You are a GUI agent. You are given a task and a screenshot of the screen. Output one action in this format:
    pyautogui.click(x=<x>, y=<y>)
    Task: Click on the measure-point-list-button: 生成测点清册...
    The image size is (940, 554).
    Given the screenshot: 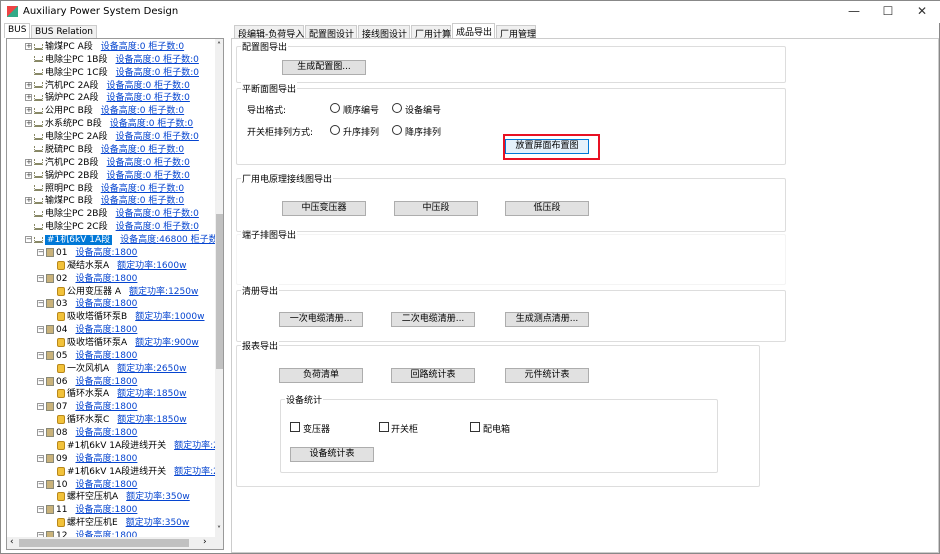 What is the action you would take?
    pyautogui.click(x=547, y=319)
    